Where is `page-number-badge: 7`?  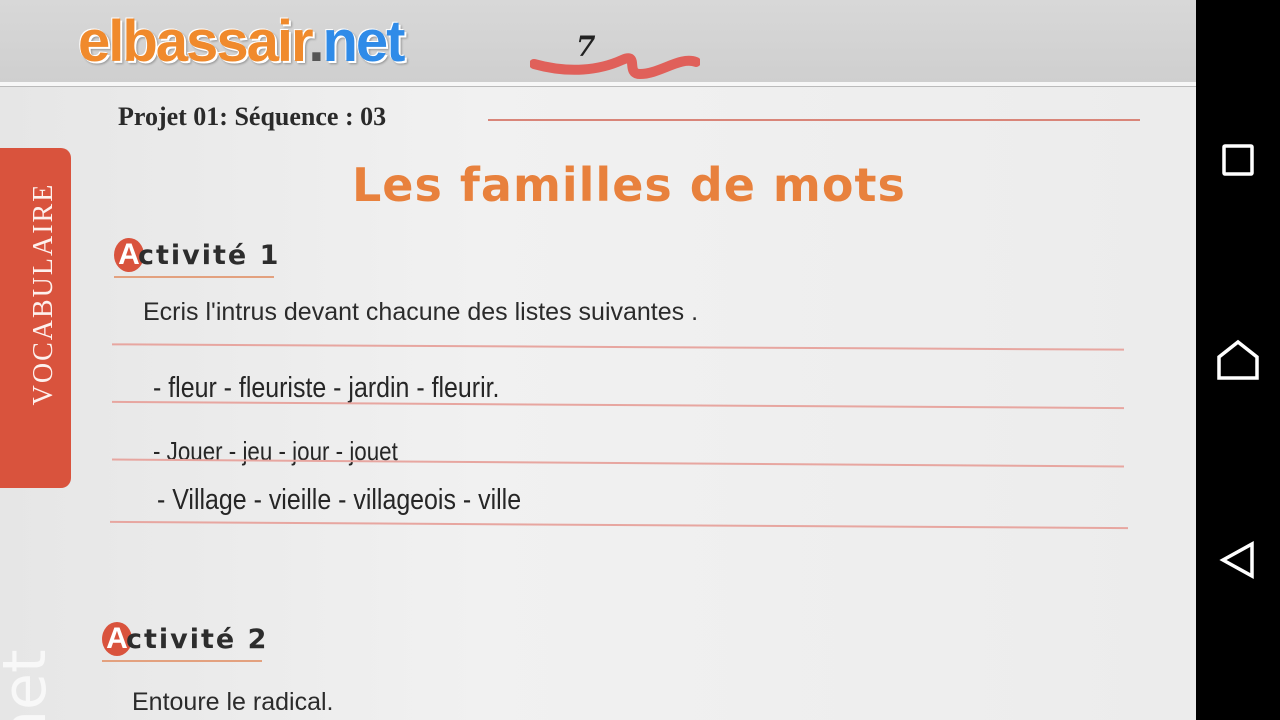
page-number-badge: 7 is located at coordinates (615, 55).